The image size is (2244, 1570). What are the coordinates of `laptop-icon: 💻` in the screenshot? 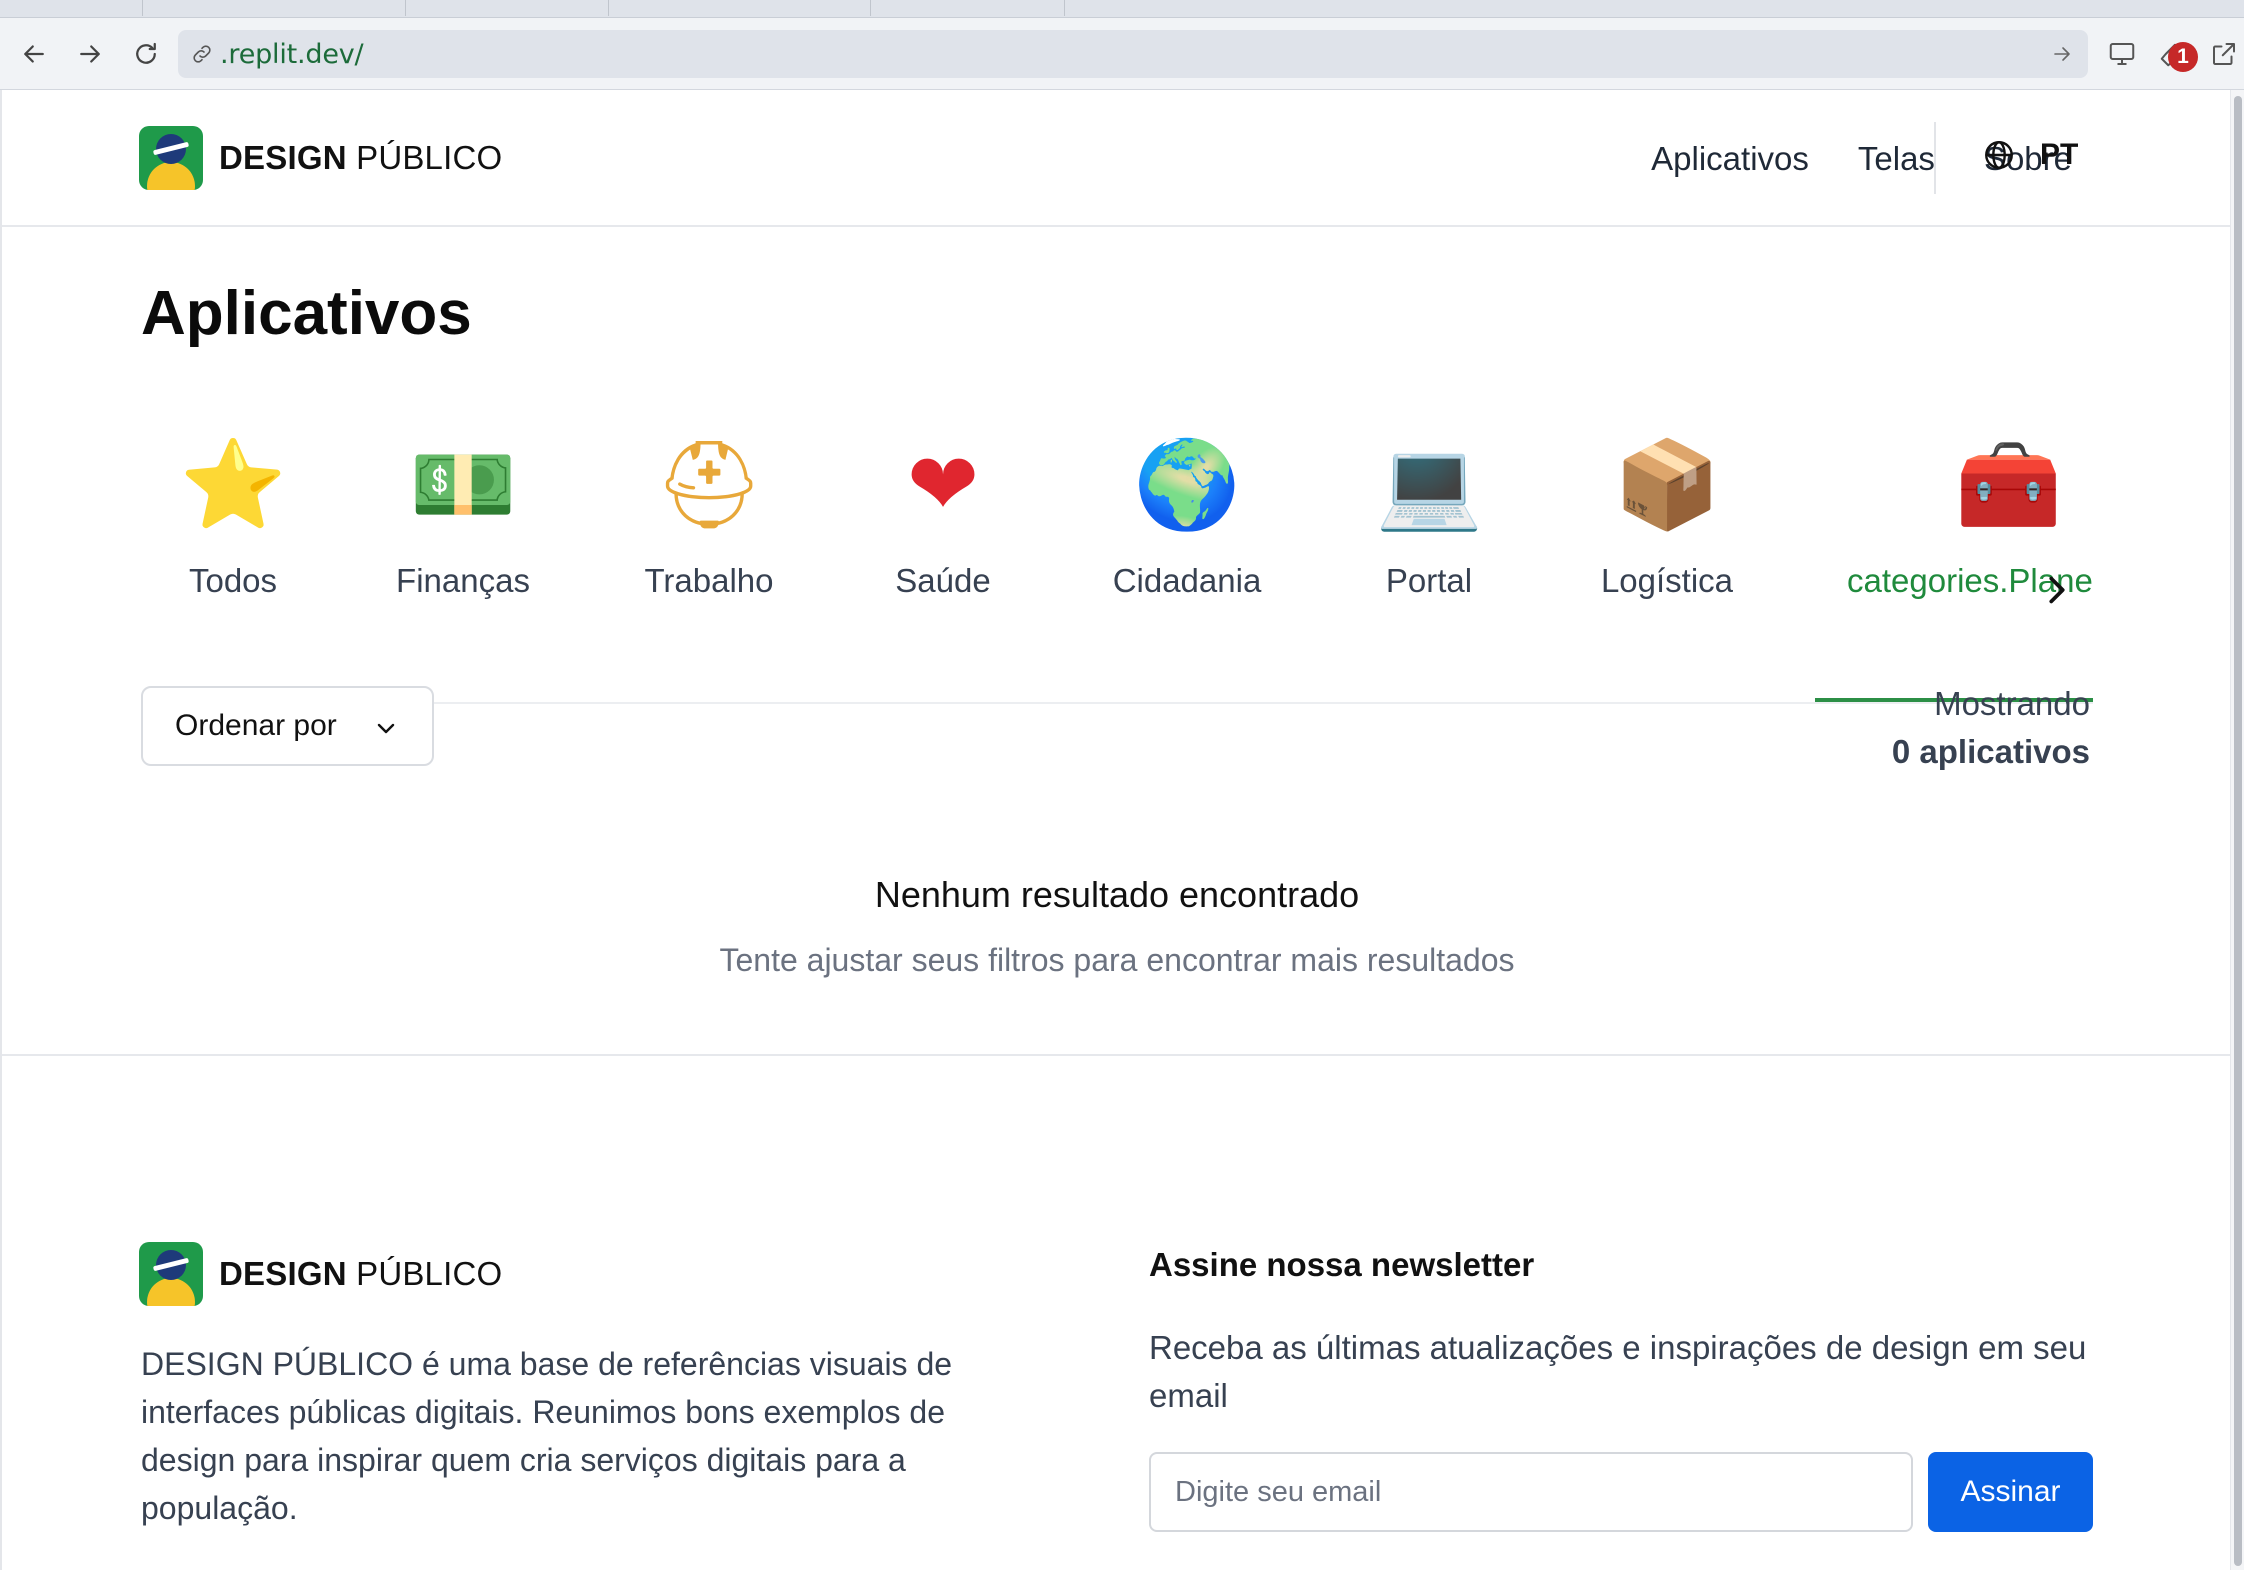 It's located at (1429, 485).